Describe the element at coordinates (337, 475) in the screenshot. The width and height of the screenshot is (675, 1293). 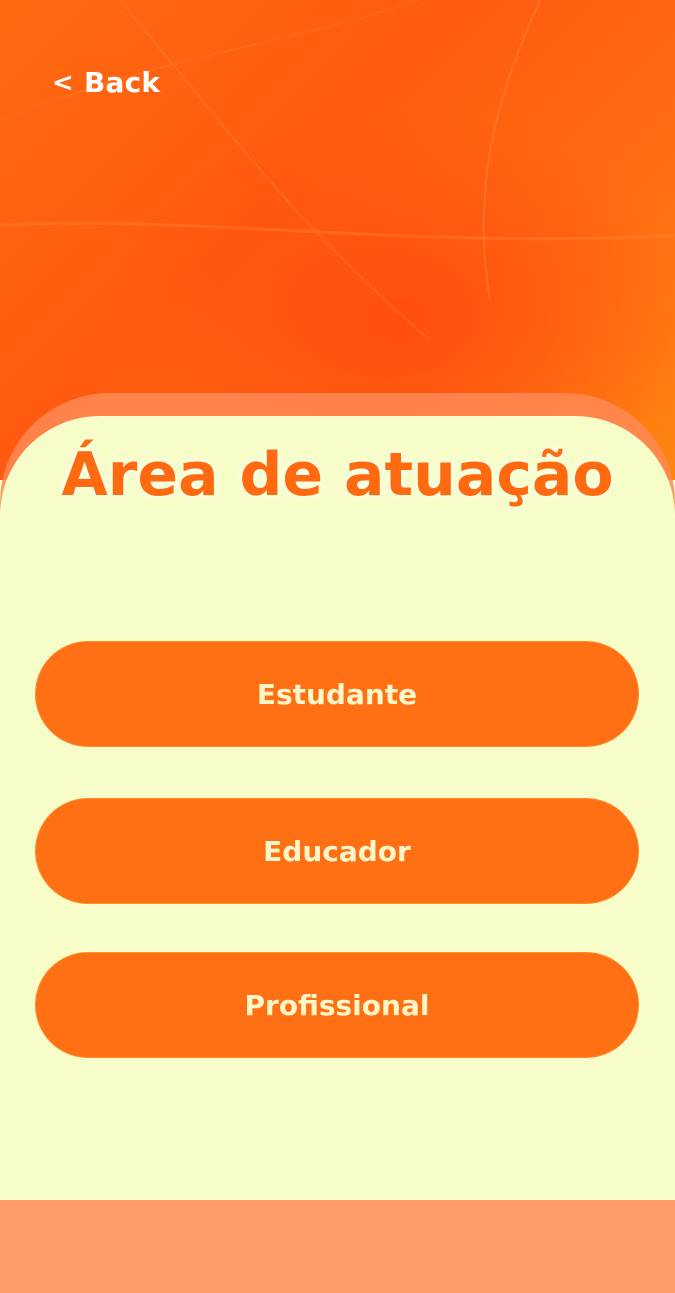
I see `page-title: Área de atuação` at that location.